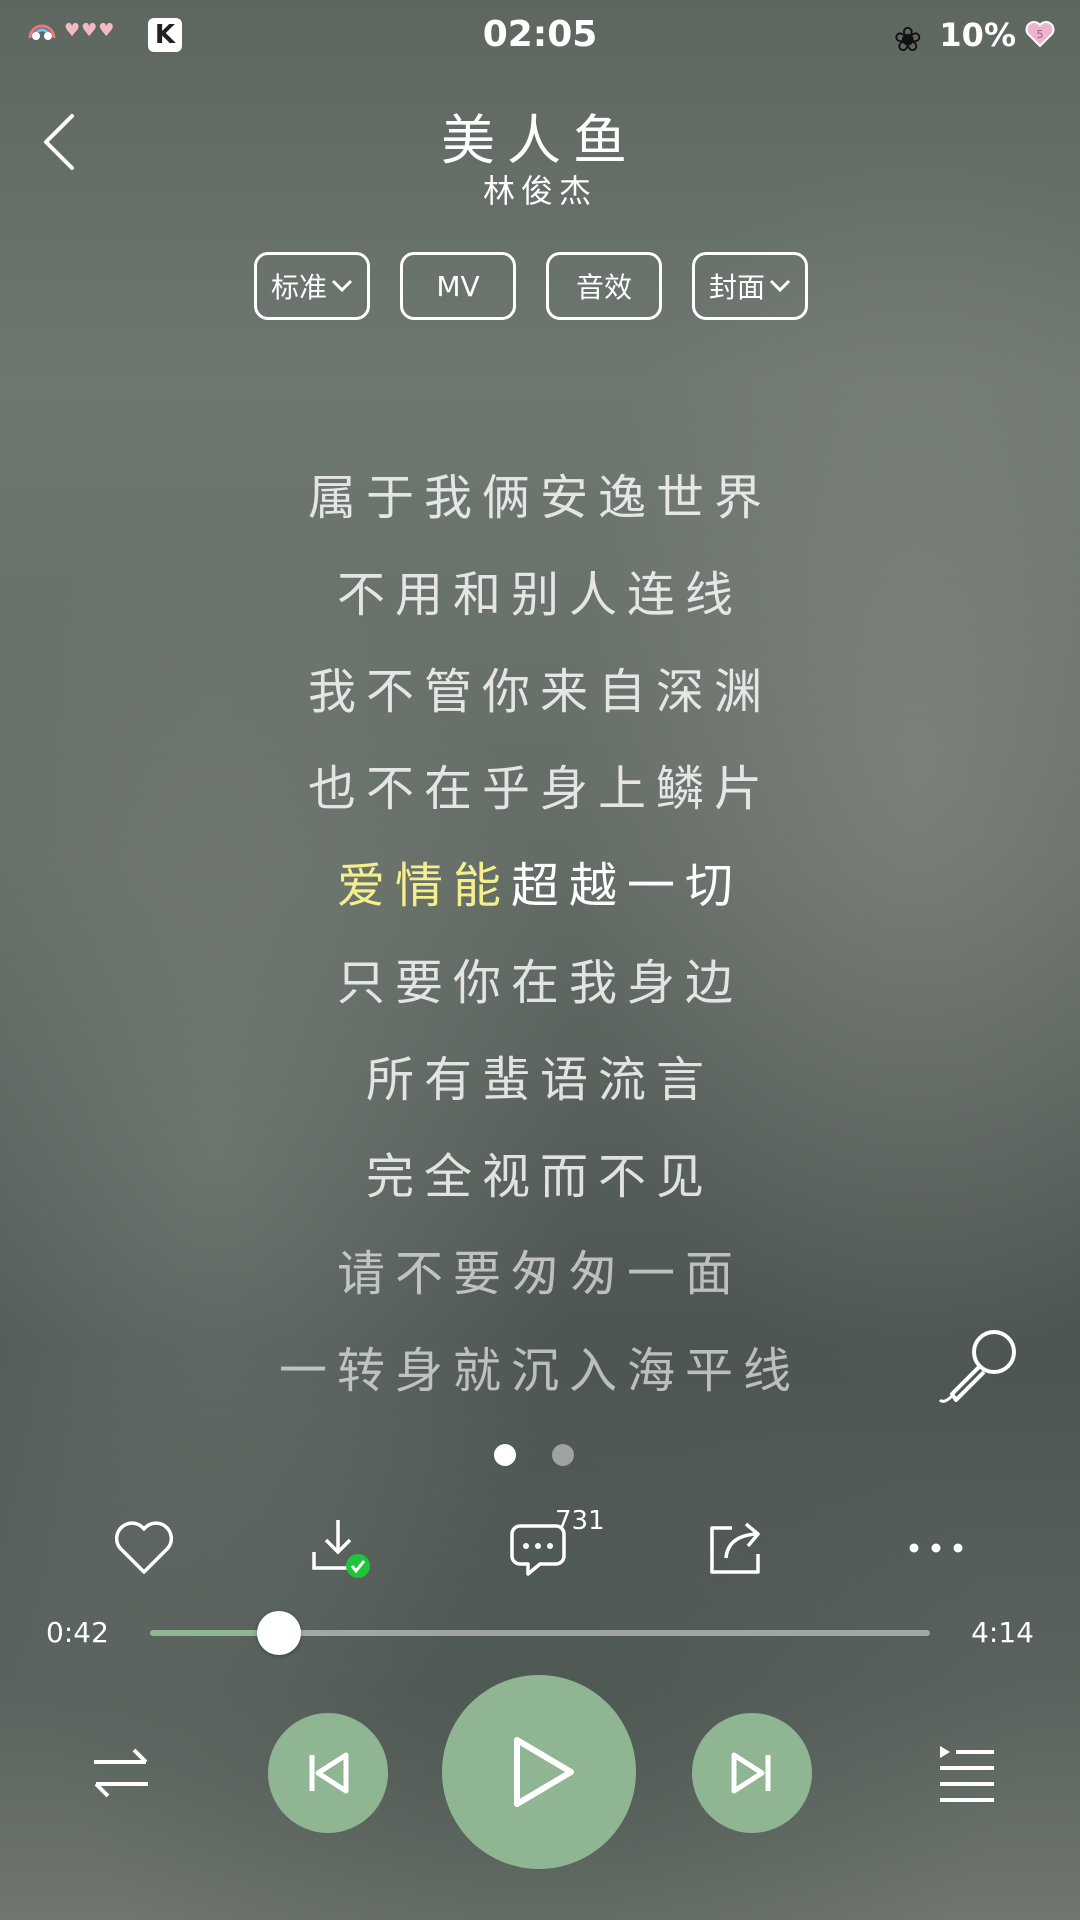  Describe the element at coordinates (505, 1455) in the screenshot. I see `page-dot-active` at that location.